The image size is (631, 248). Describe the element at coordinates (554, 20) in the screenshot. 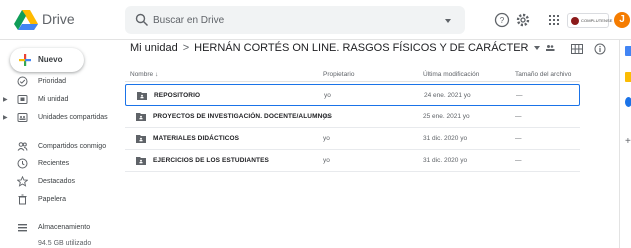

I see `apps-grid-icon` at that location.